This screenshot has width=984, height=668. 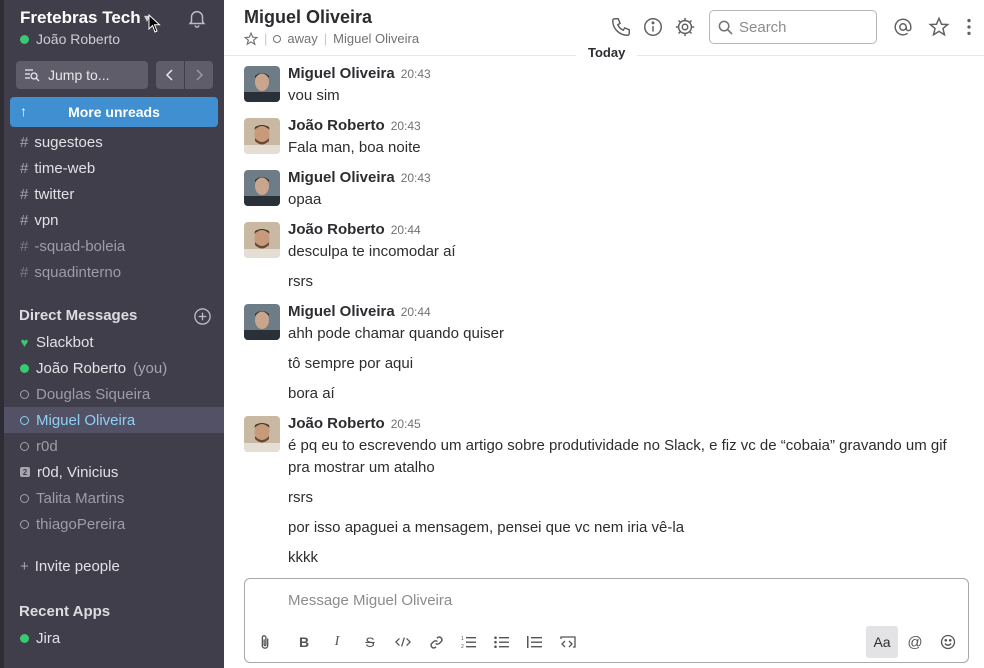 I want to click on gear-icon, so click(x=685, y=27).